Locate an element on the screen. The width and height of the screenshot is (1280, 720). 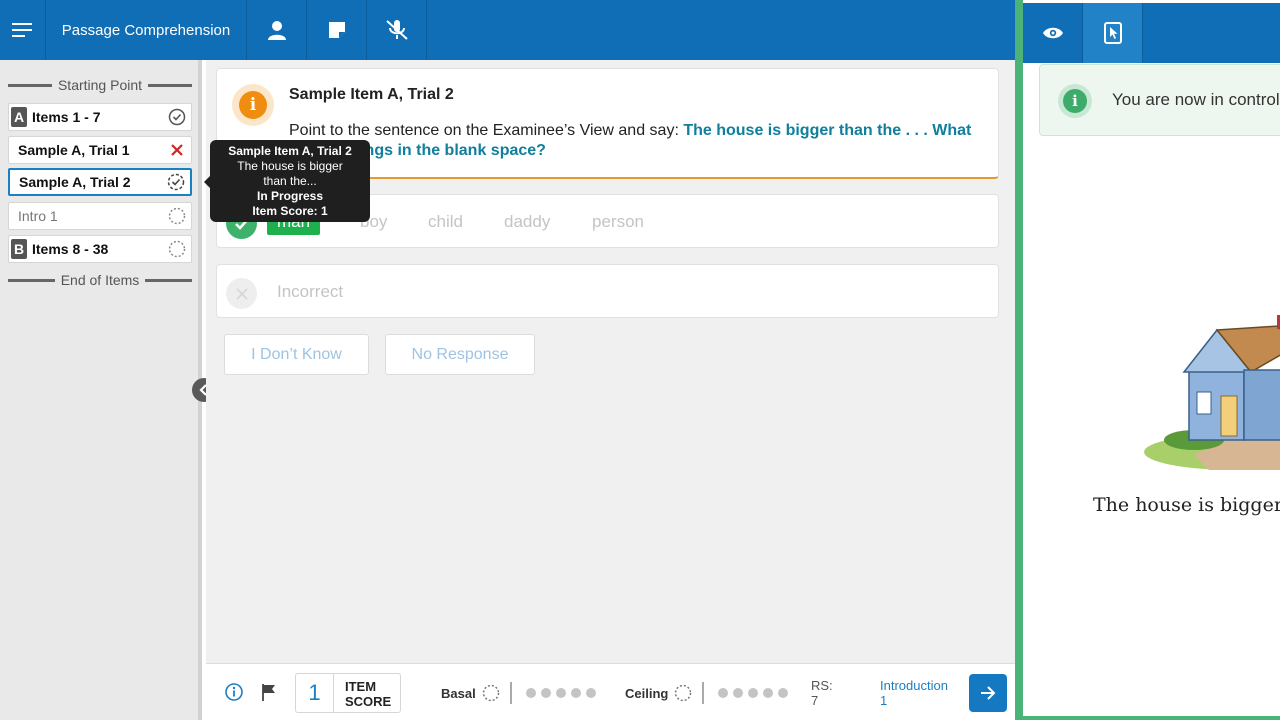
note-icon is located at coordinates (336, 30).